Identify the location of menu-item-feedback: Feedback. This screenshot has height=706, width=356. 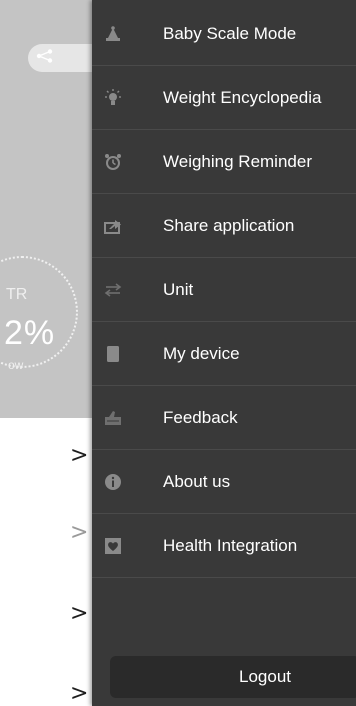
(224, 418).